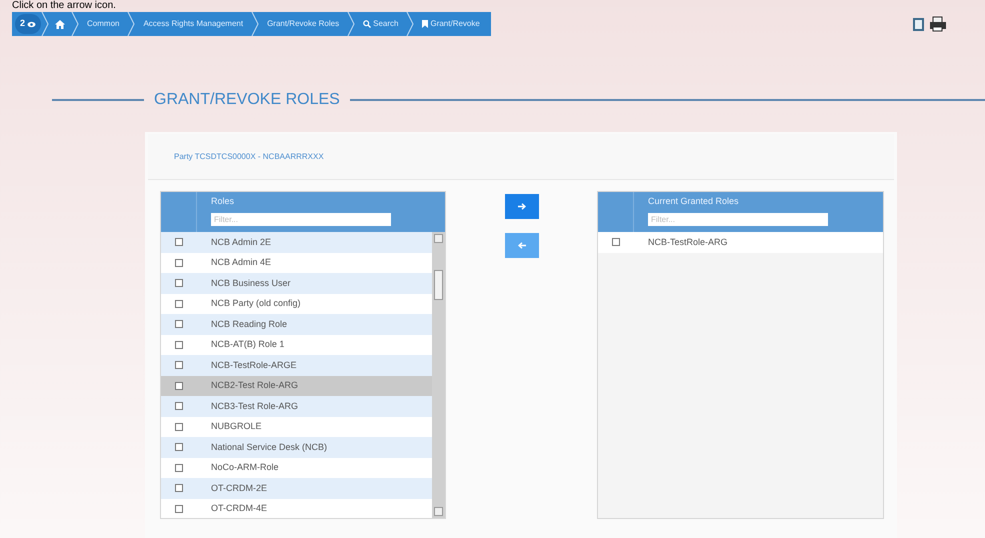 The height and width of the screenshot is (538, 985). I want to click on breadcrumb-link: Access Rights Management, so click(193, 24).